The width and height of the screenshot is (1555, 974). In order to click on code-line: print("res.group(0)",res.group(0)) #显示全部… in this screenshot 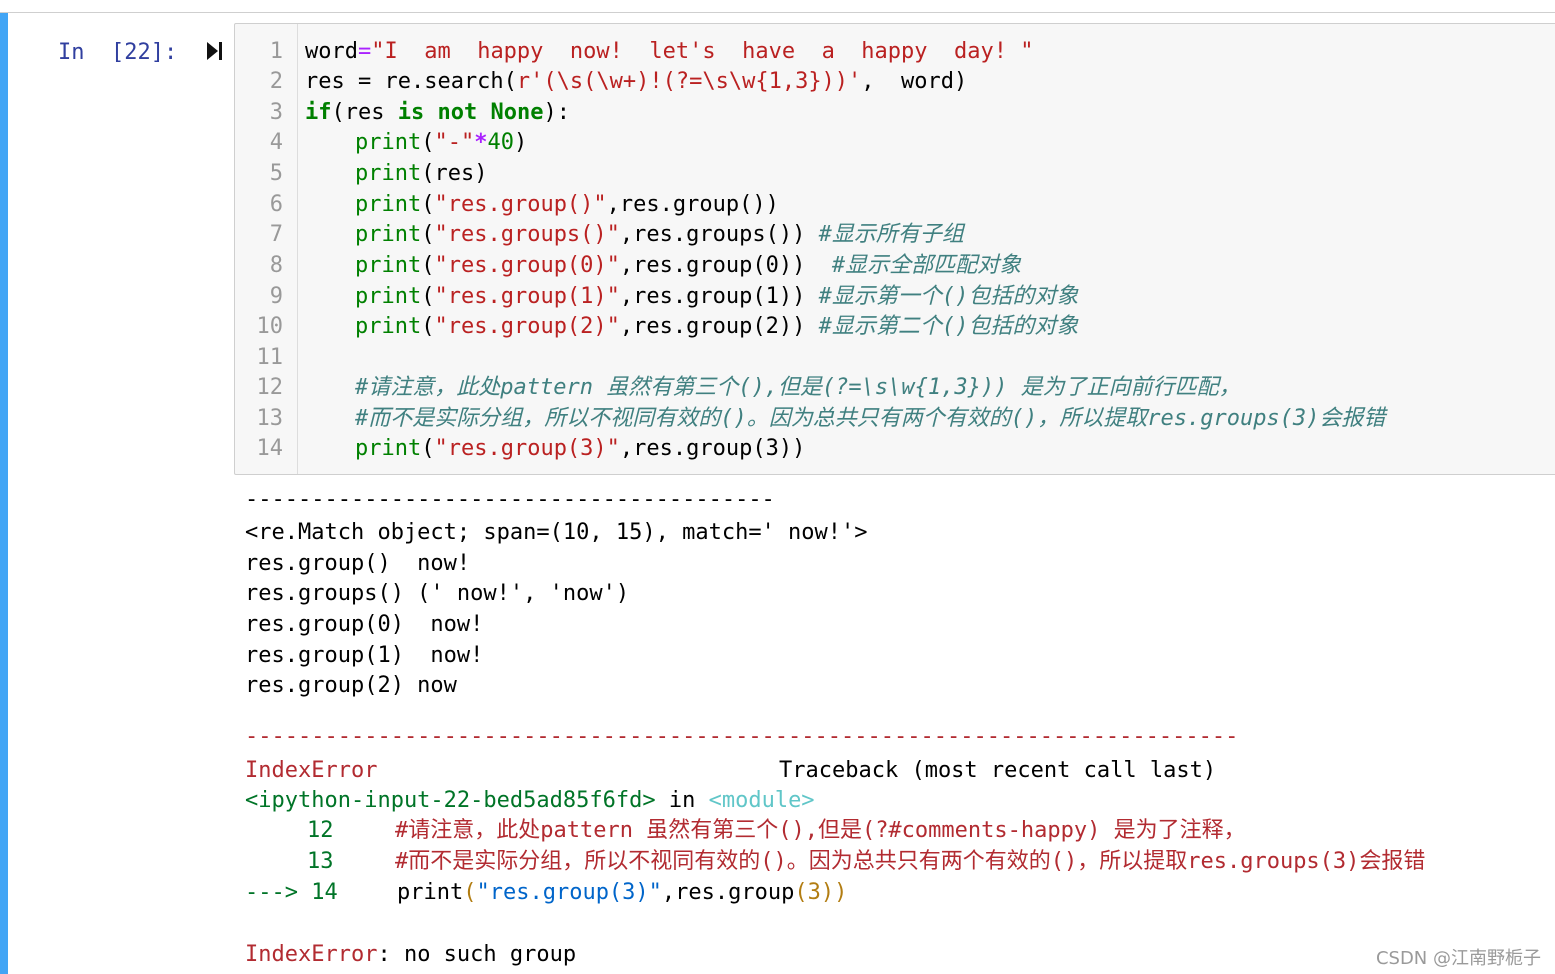, I will do `click(688, 265)`.